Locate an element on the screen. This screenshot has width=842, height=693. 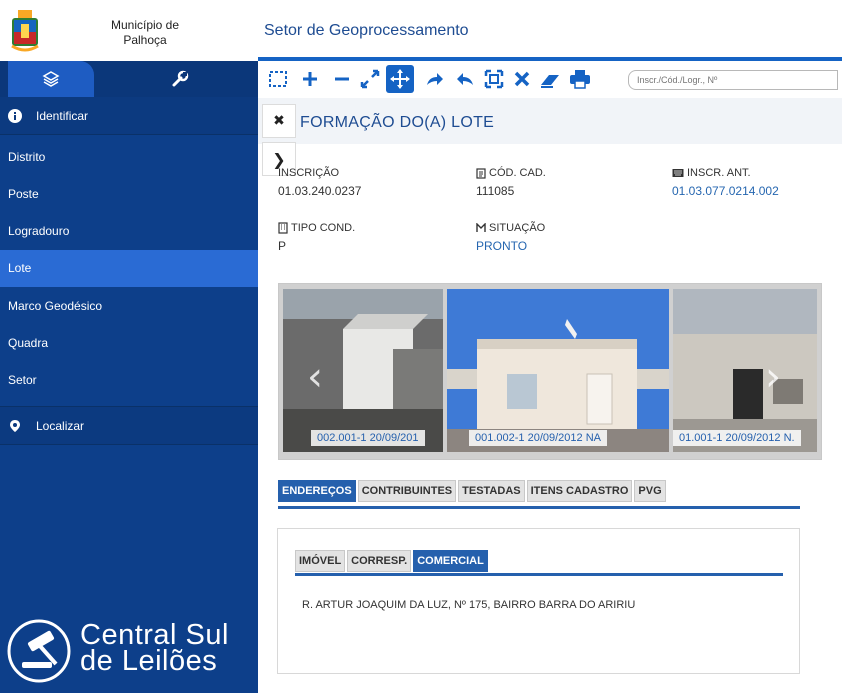
subtab-1: IMÓVEL is located at coordinates (320, 561).